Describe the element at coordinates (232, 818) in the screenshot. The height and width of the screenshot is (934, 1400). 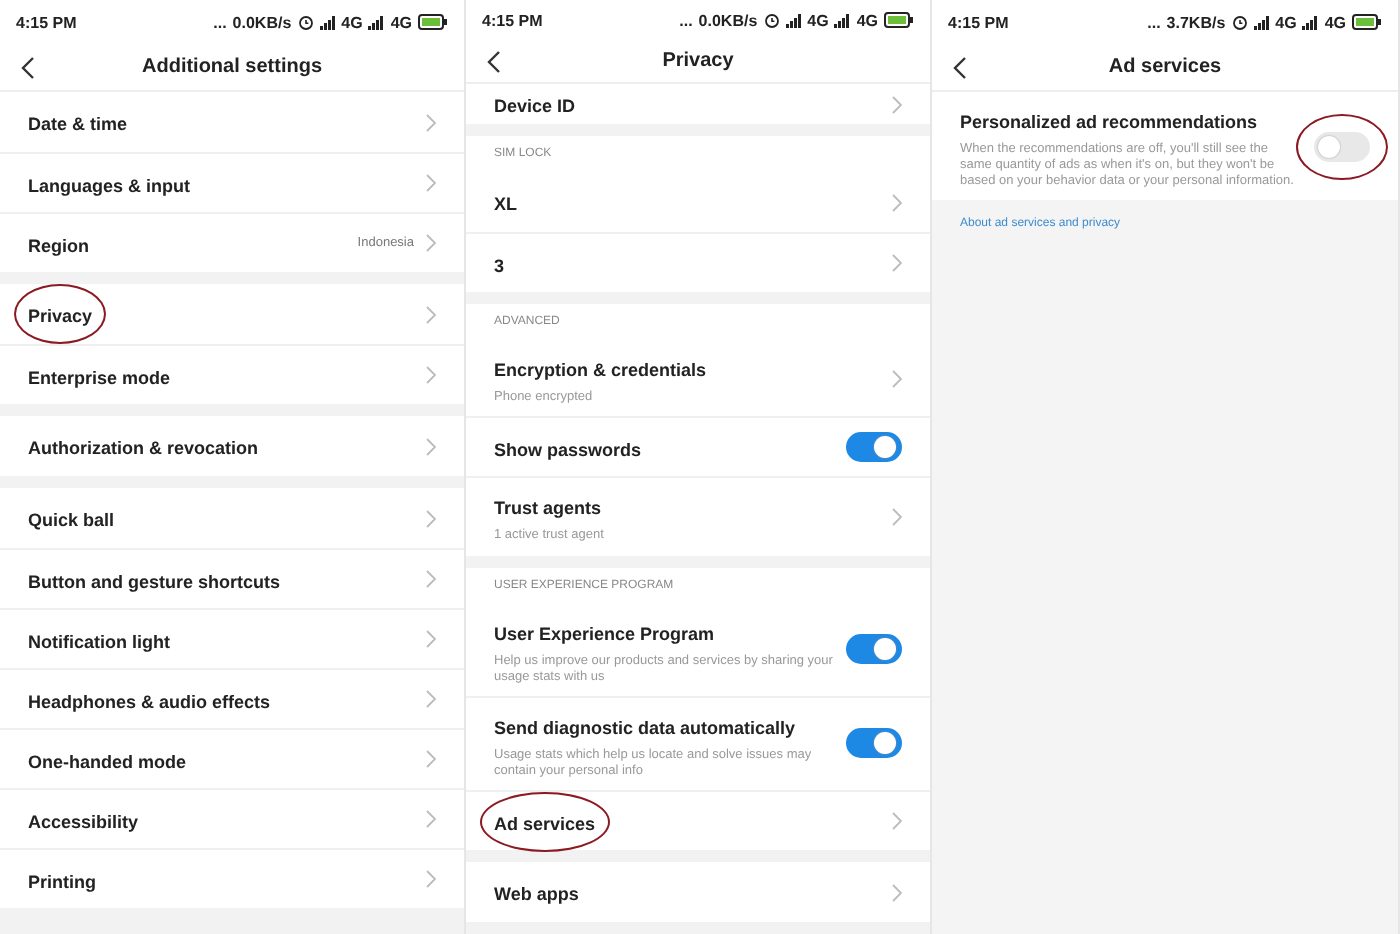
I see `settings-row: Accessibility` at that location.